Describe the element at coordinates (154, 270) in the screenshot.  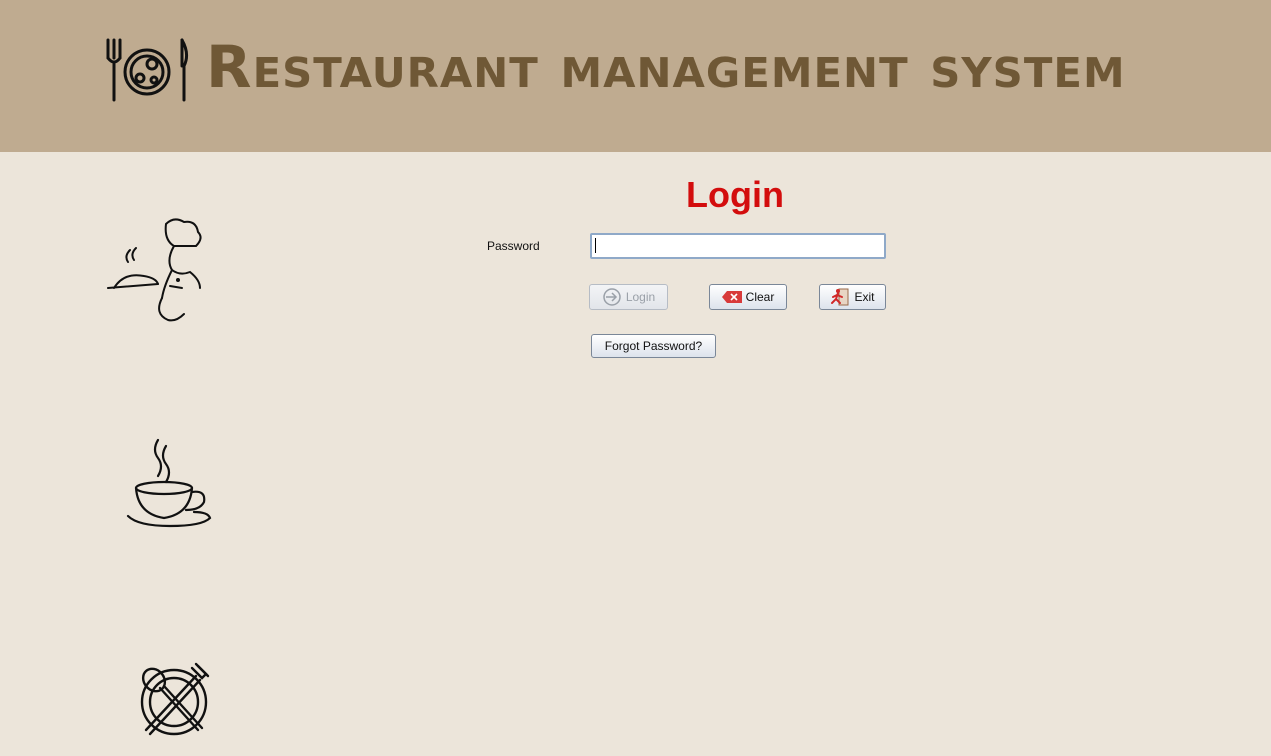
I see `chef-waiter-icon` at that location.